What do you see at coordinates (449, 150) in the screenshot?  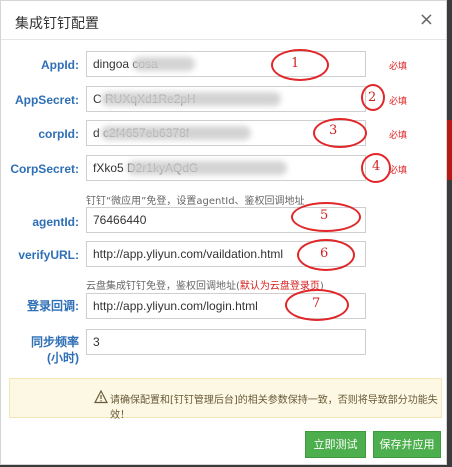 I see `background-edge` at bounding box center [449, 150].